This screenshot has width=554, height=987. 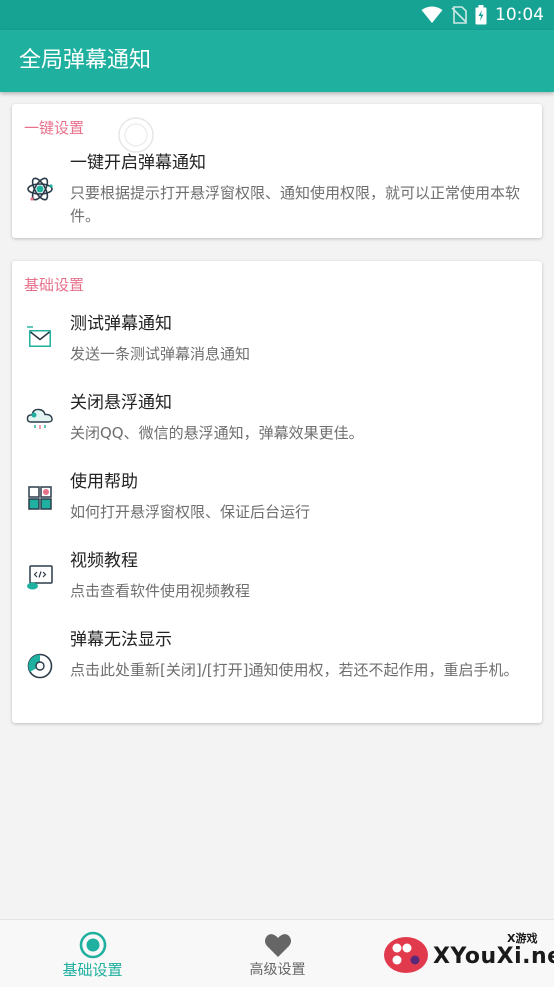 What do you see at coordinates (277, 15) in the screenshot?
I see `status-bar: 10:04` at bounding box center [277, 15].